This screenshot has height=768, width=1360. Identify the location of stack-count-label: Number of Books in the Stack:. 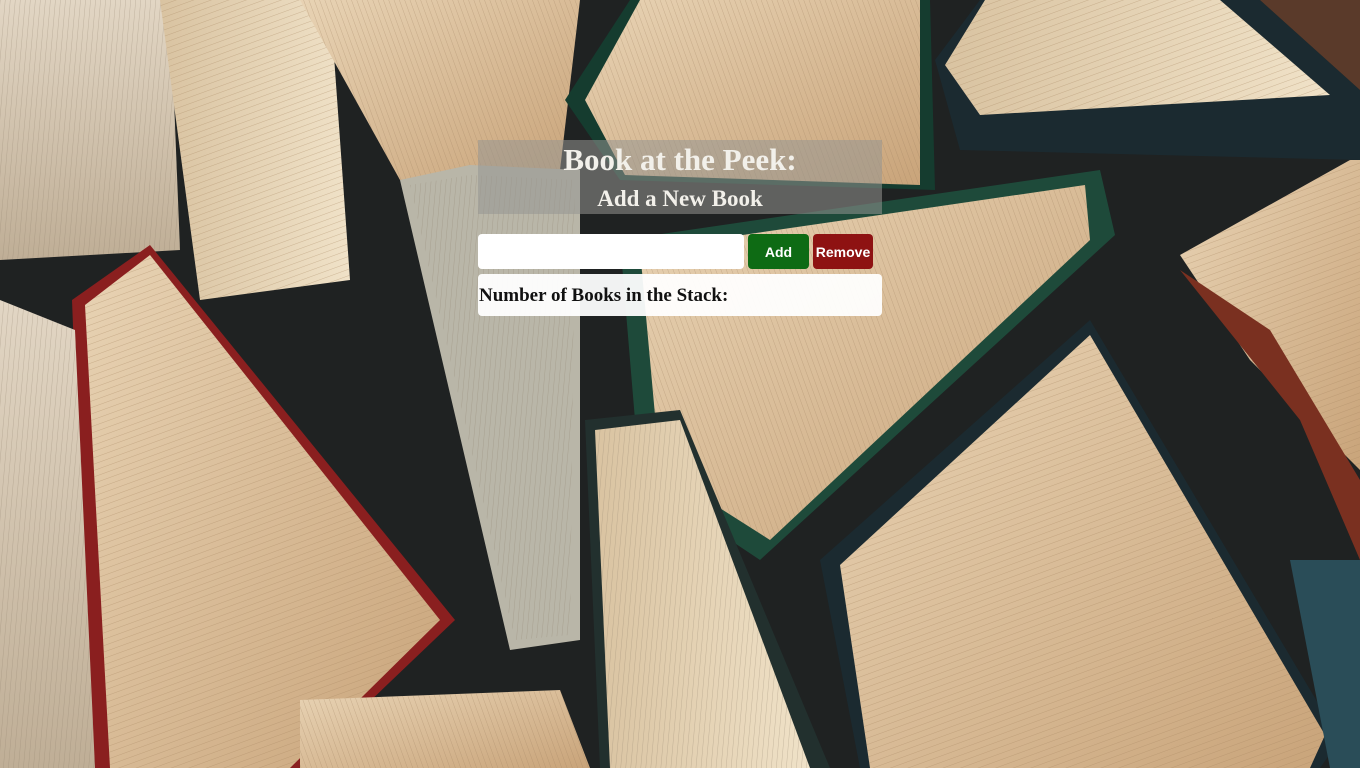
(604, 295).